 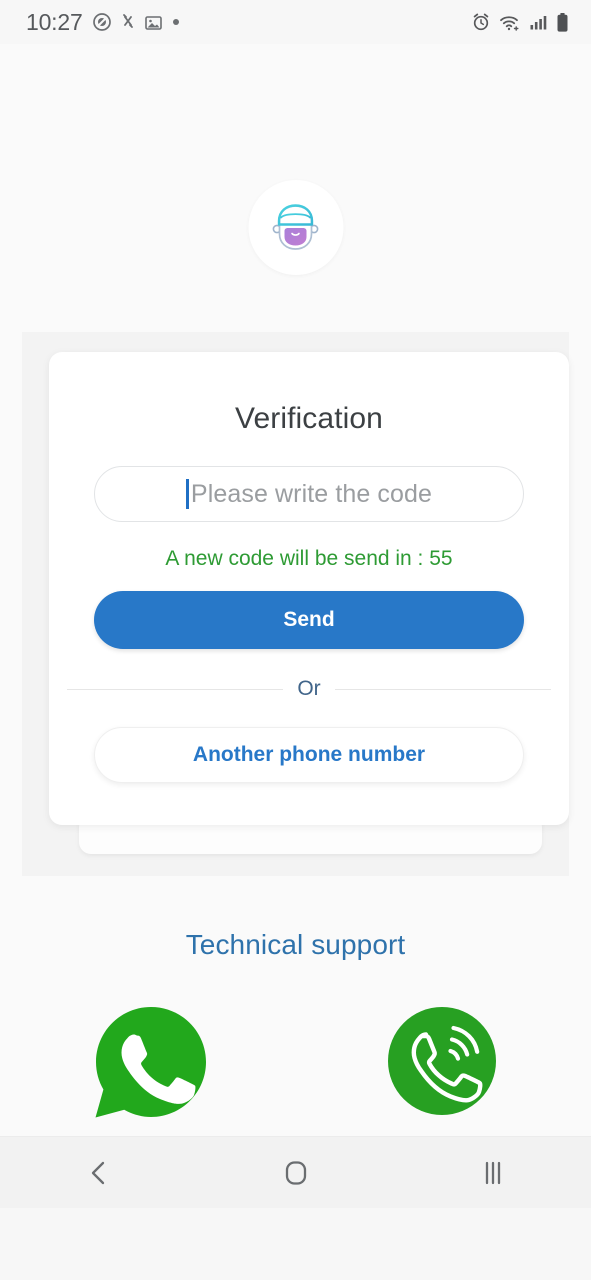 I want to click on resend-countdown-text: A new code will be send in : 55, so click(x=309, y=558).